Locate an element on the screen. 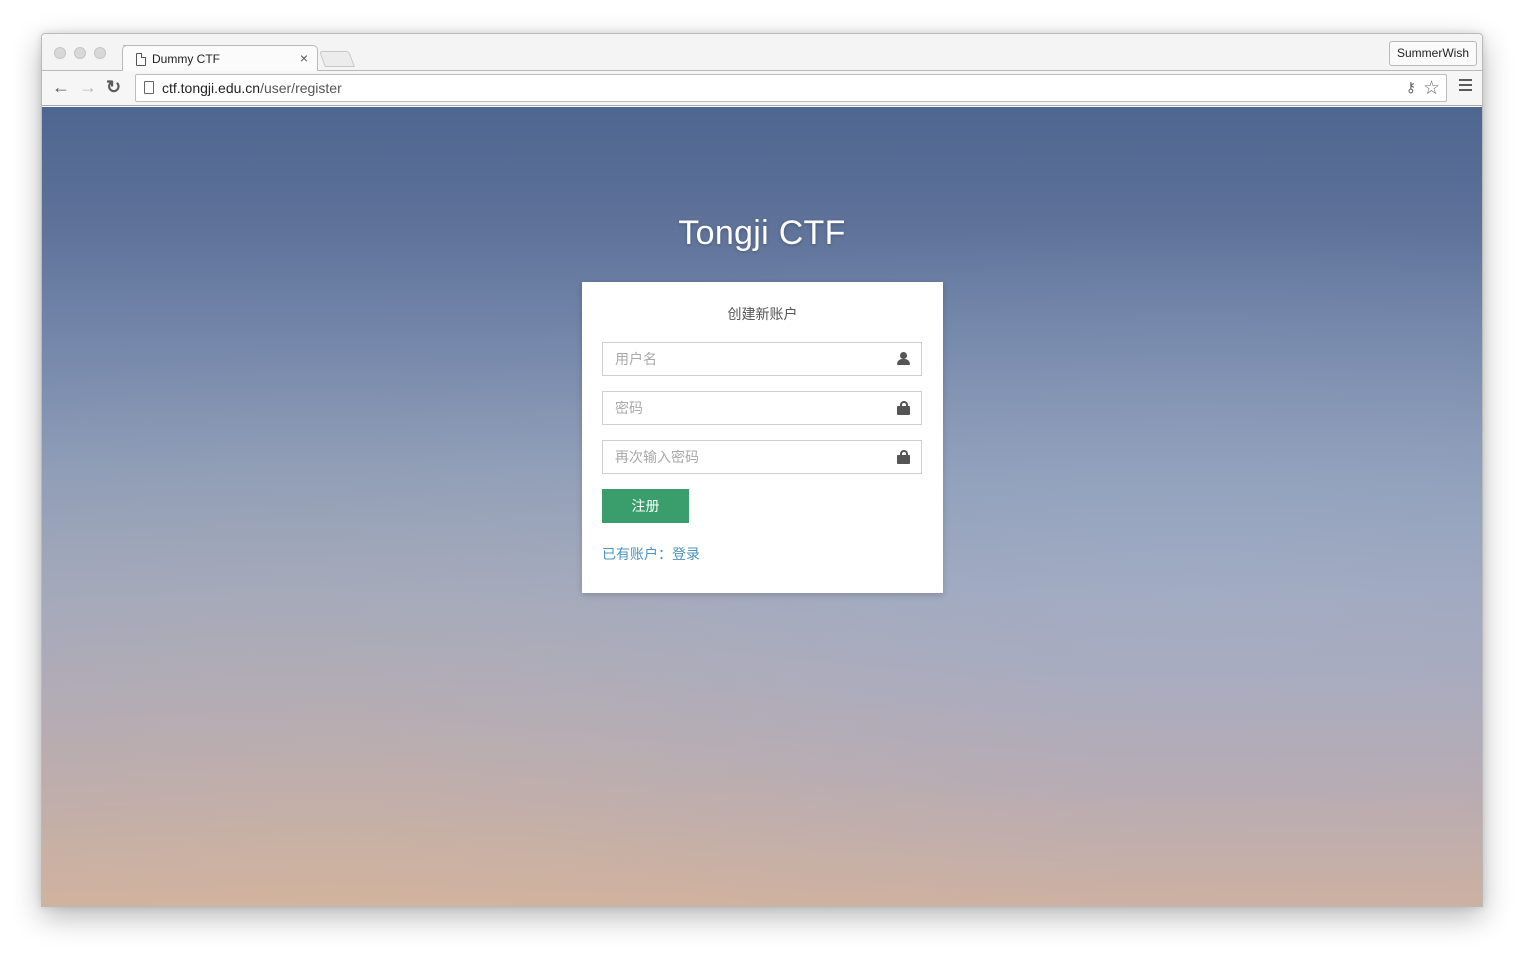  hamburger-menu-icon is located at coordinates (1465, 85).